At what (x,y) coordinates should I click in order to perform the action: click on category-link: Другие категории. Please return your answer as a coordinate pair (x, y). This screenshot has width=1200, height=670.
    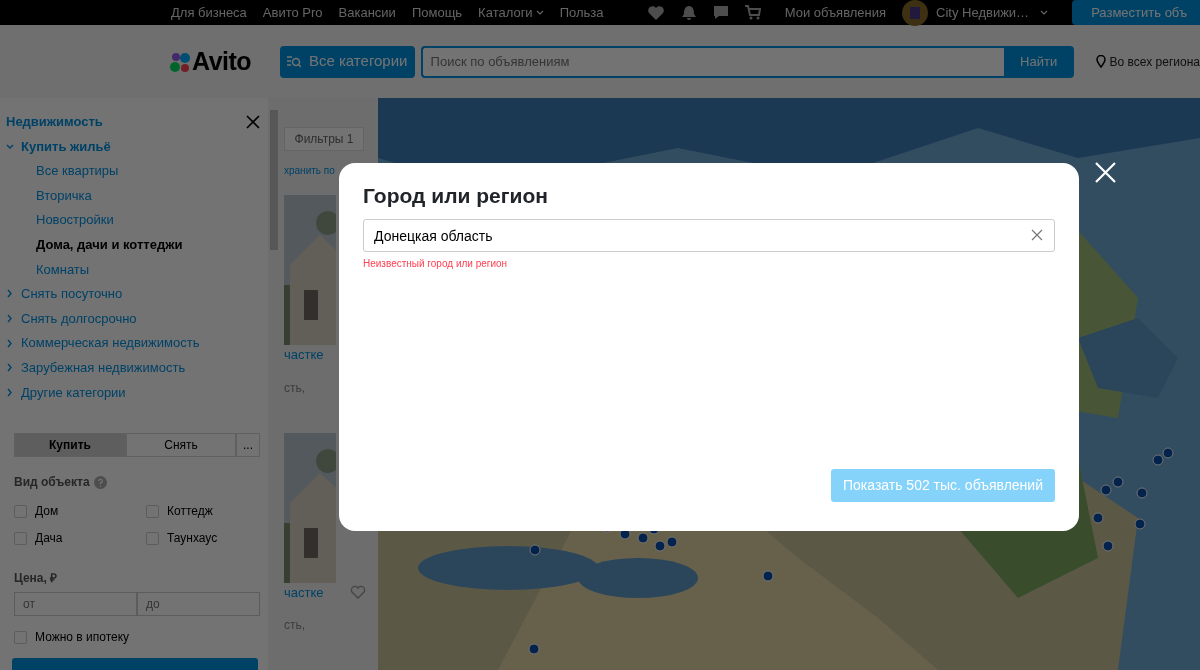
    Looking at the image, I should click on (73, 393).